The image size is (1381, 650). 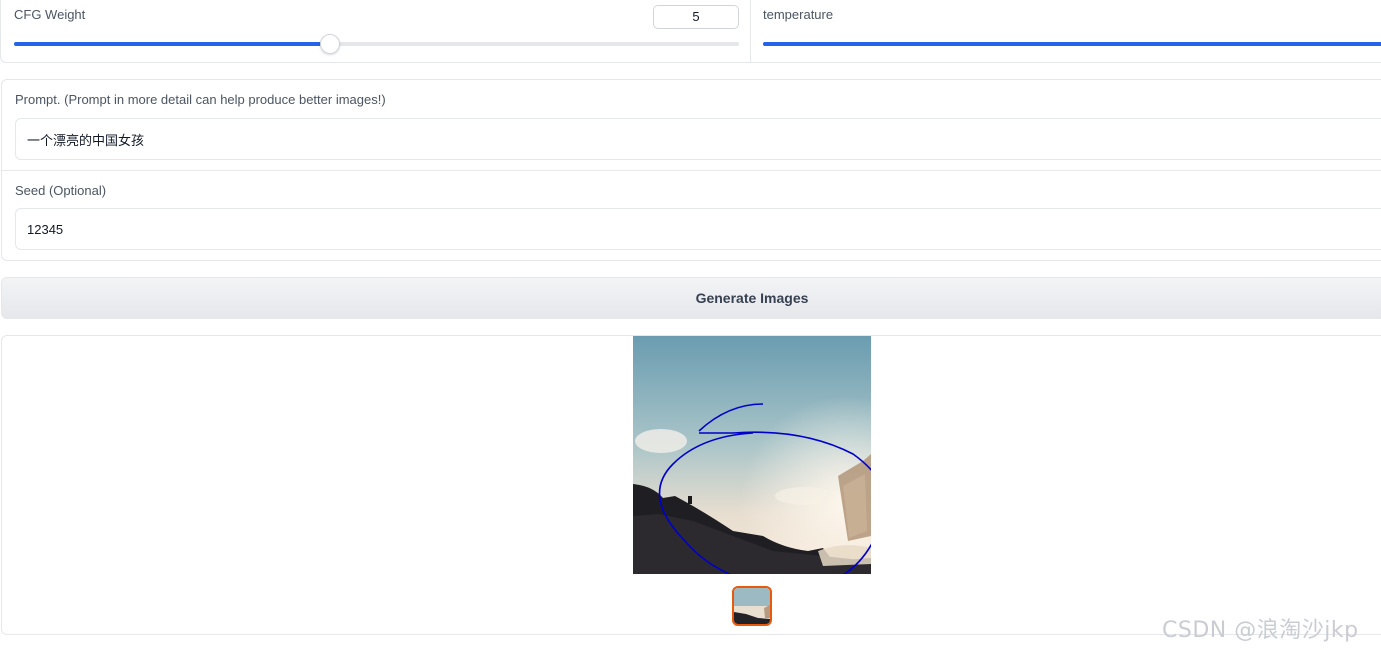 I want to click on temperature-slider-fill, so click(x=1072, y=44).